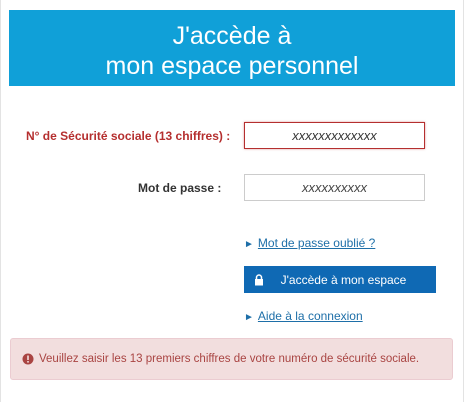  I want to click on forgot-password-link: ► Mot de passe oublié ?, so click(309, 243).